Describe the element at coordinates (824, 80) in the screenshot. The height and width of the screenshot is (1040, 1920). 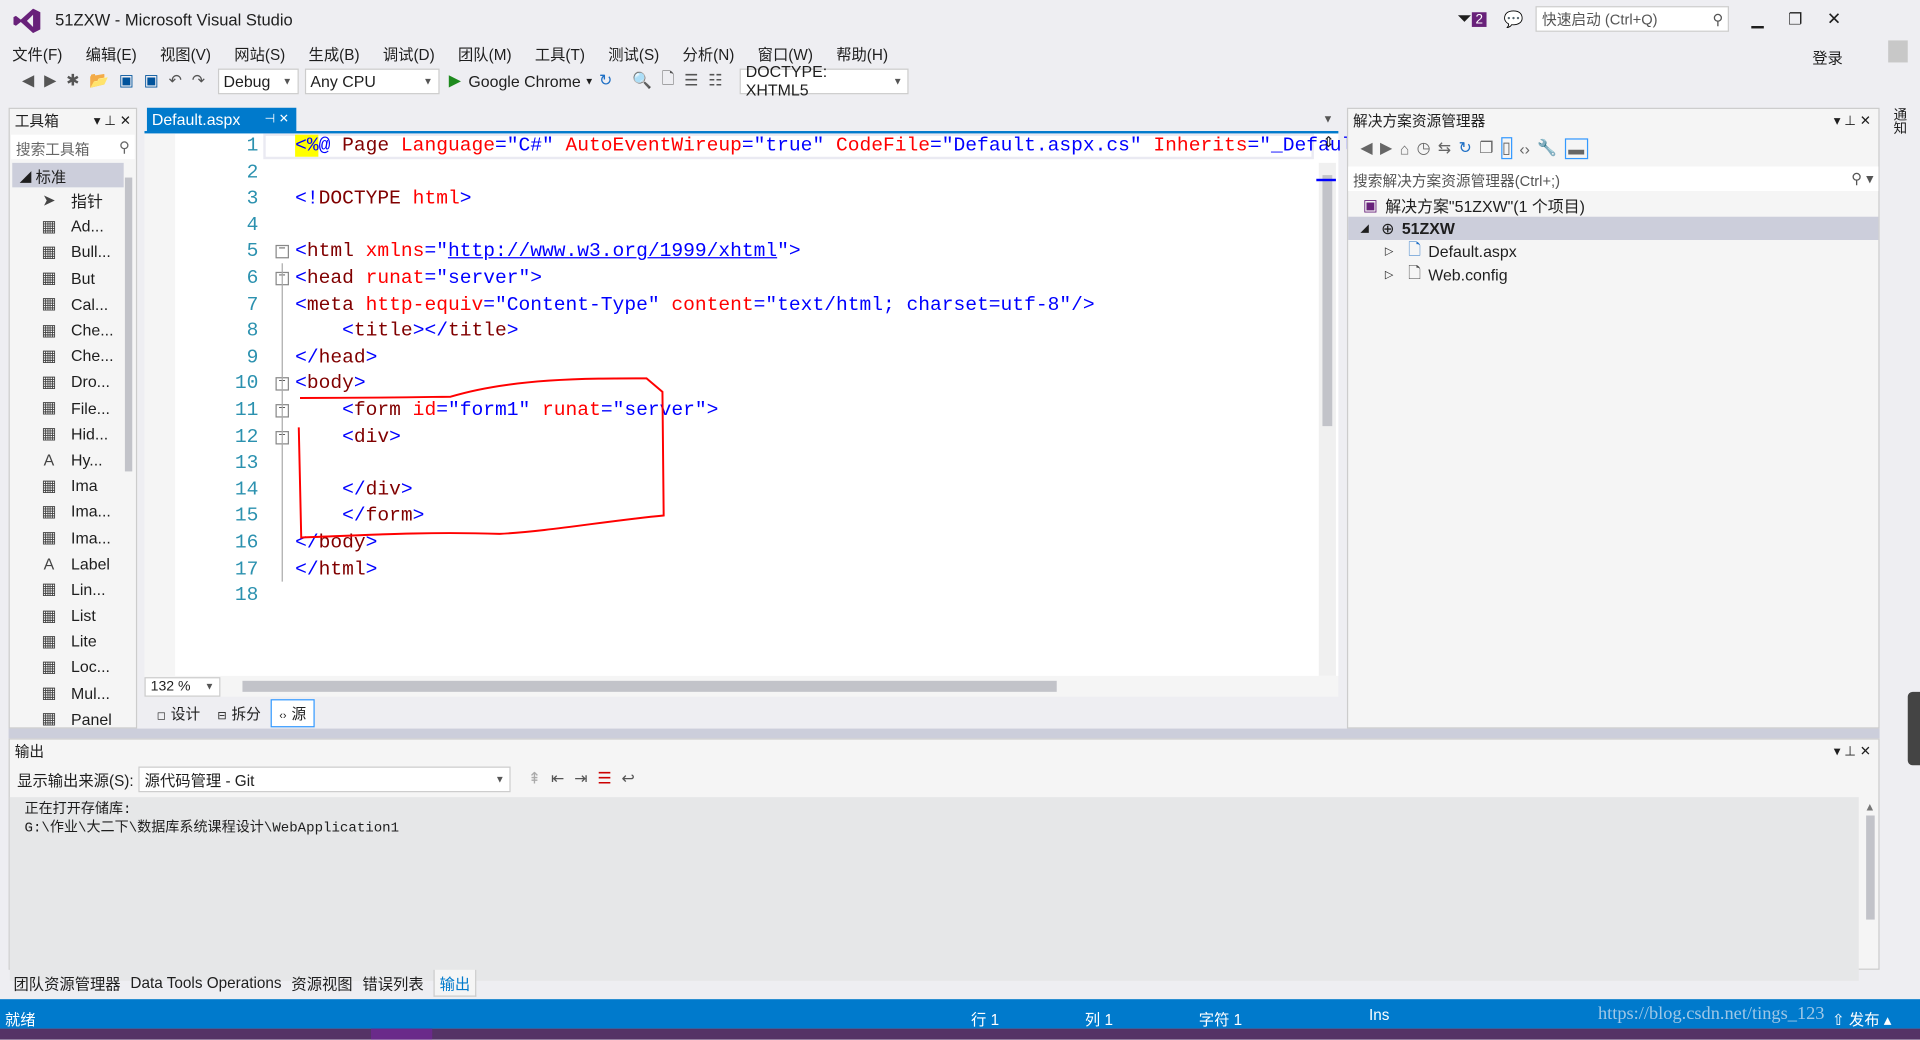
I see `doctype-select: DOCTYPE: XHTML5 ▼` at that location.